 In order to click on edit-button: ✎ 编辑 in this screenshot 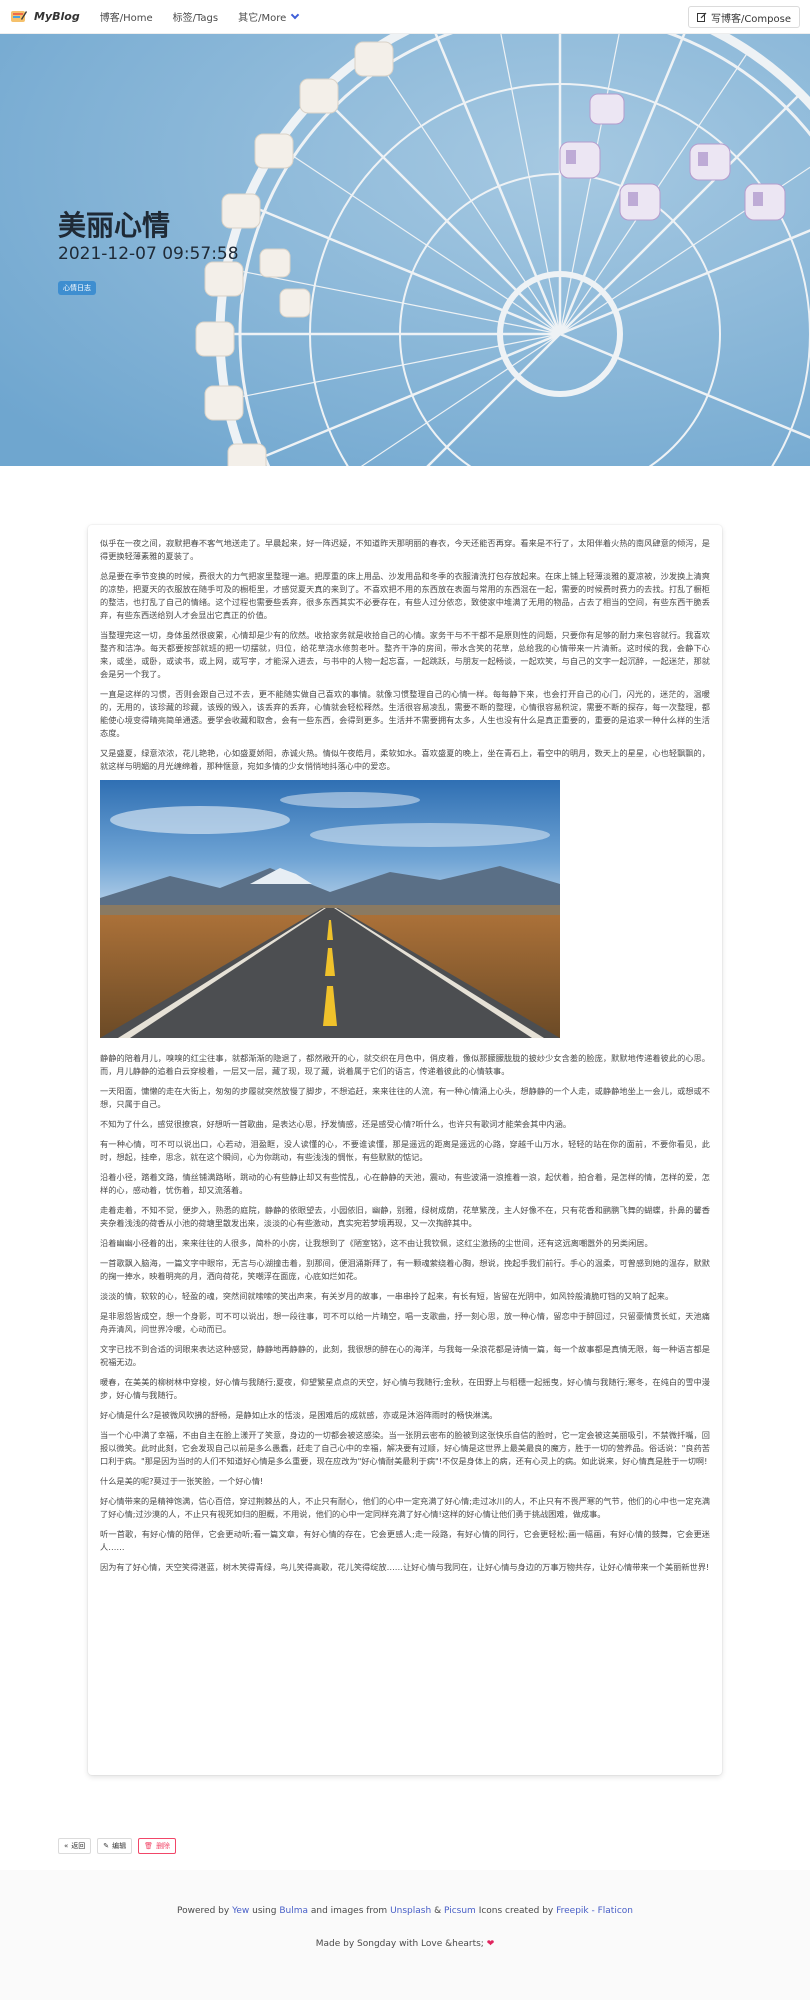, I will do `click(115, 1846)`.